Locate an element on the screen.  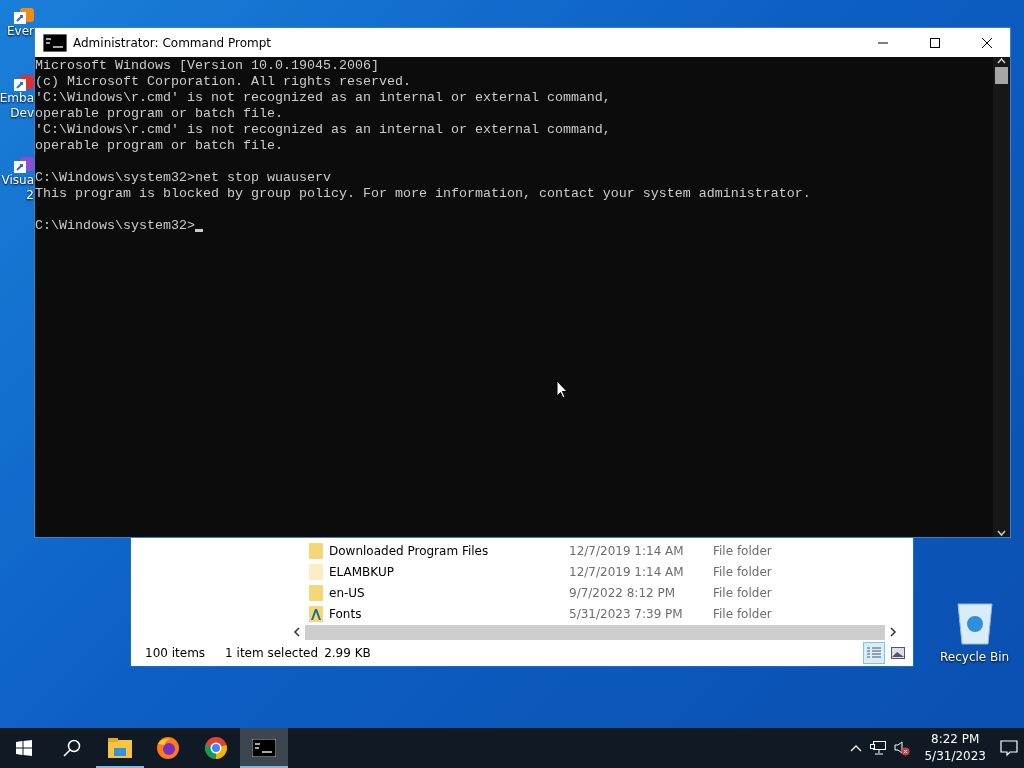
scroll-up-icon is located at coordinates (1001, 61).